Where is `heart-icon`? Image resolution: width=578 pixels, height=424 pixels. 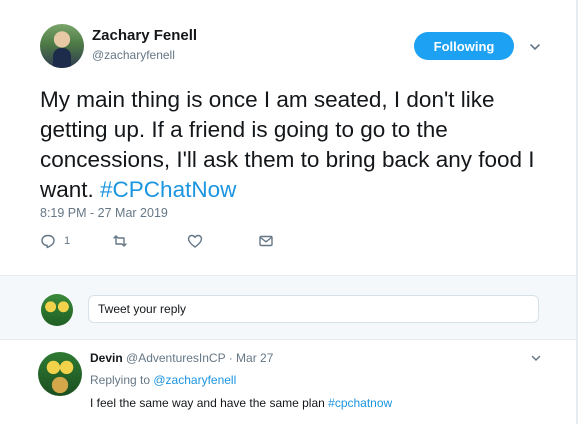 heart-icon is located at coordinates (195, 241).